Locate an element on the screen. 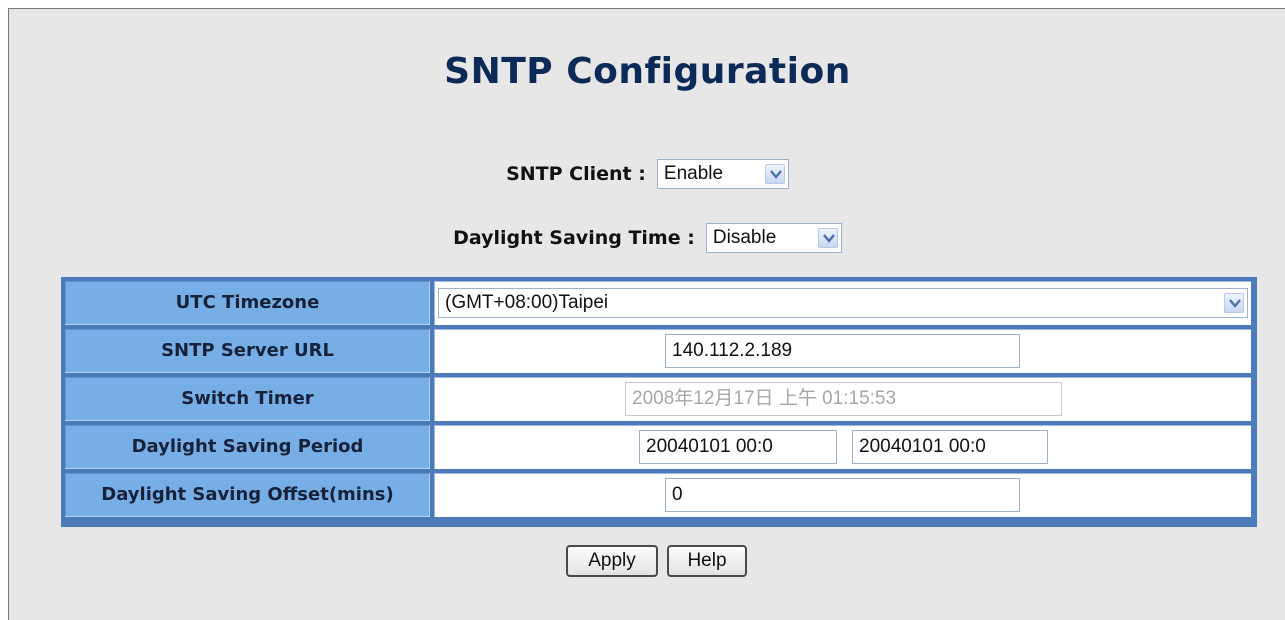 This screenshot has width=1285, height=620. table-row-utc-timezone: UTC Timezone (GMT+08:00)Taipei is located at coordinates (659, 303).